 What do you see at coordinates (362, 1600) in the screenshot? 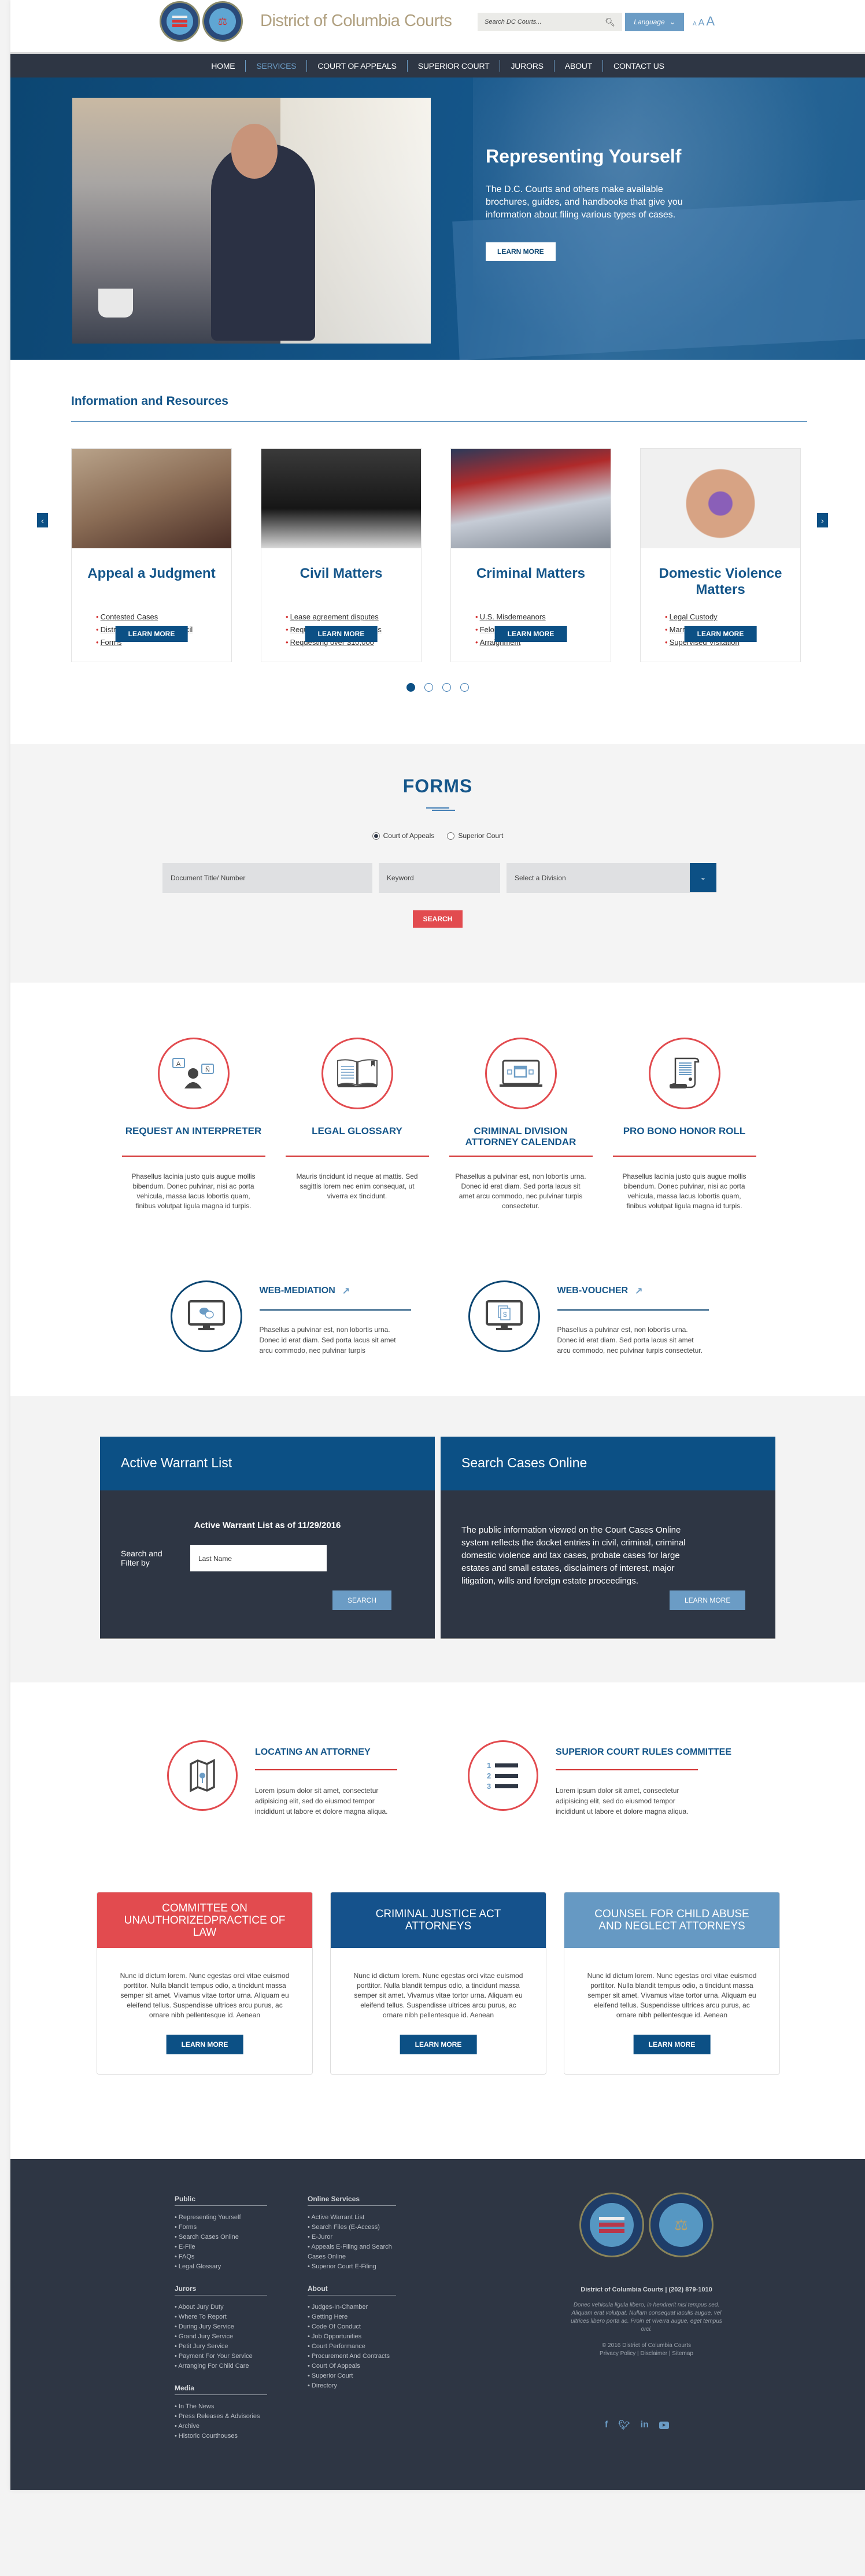
I see `warrant-search-button: SEARCH` at bounding box center [362, 1600].